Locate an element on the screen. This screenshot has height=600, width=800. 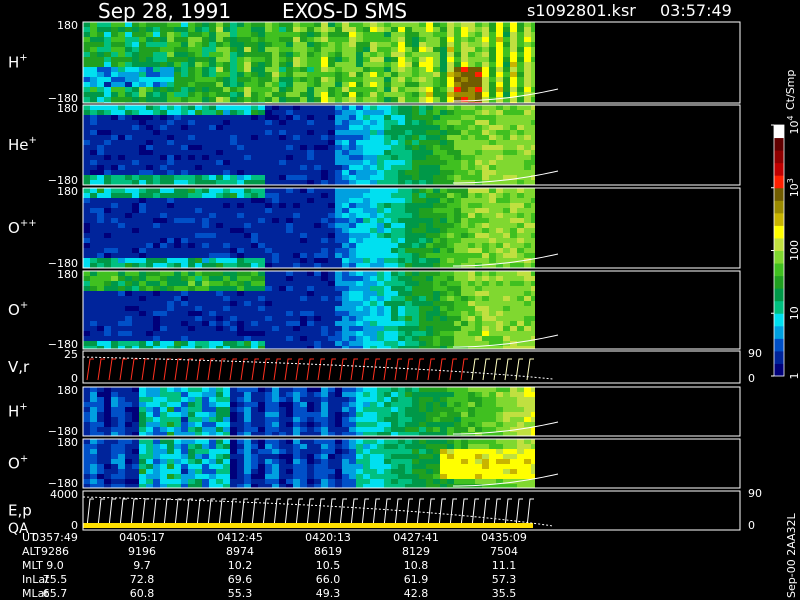
table-cell: 0405:17 is located at coordinates (142, 537).